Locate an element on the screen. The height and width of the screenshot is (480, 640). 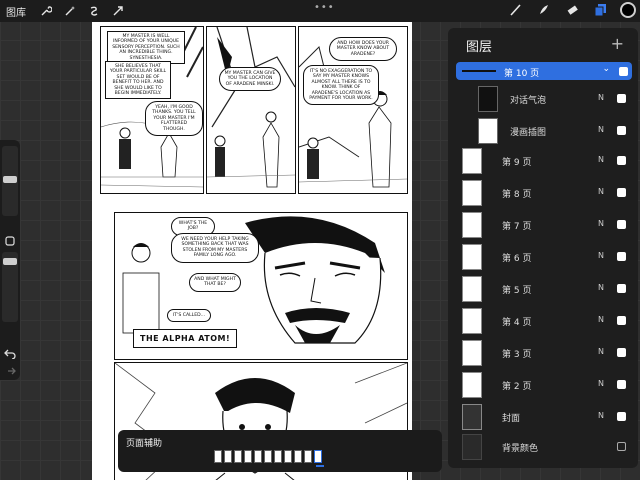
layer-name: 对话气泡 is located at coordinates (528, 101).